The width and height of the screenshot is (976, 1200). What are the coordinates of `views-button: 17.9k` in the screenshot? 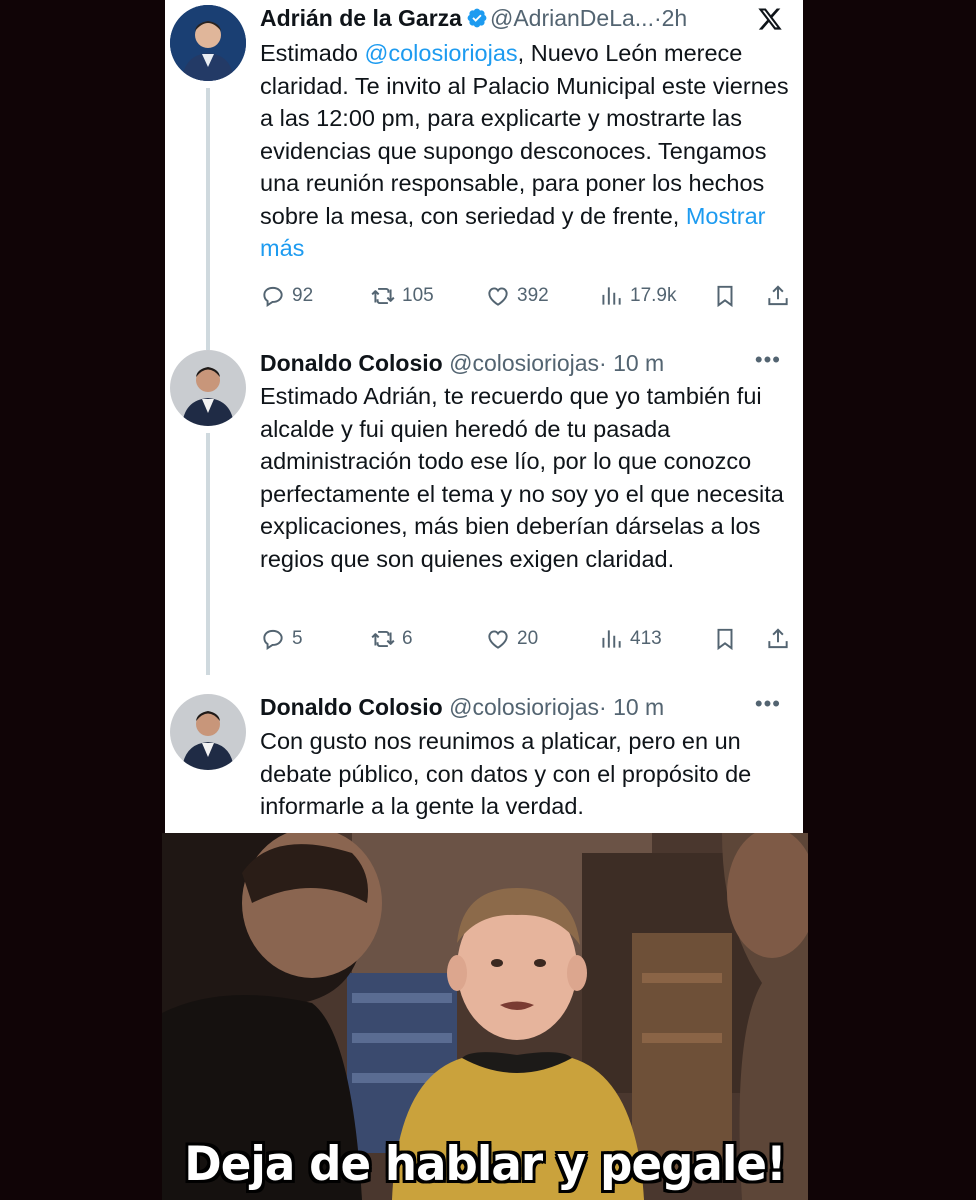 It's located at (637, 296).